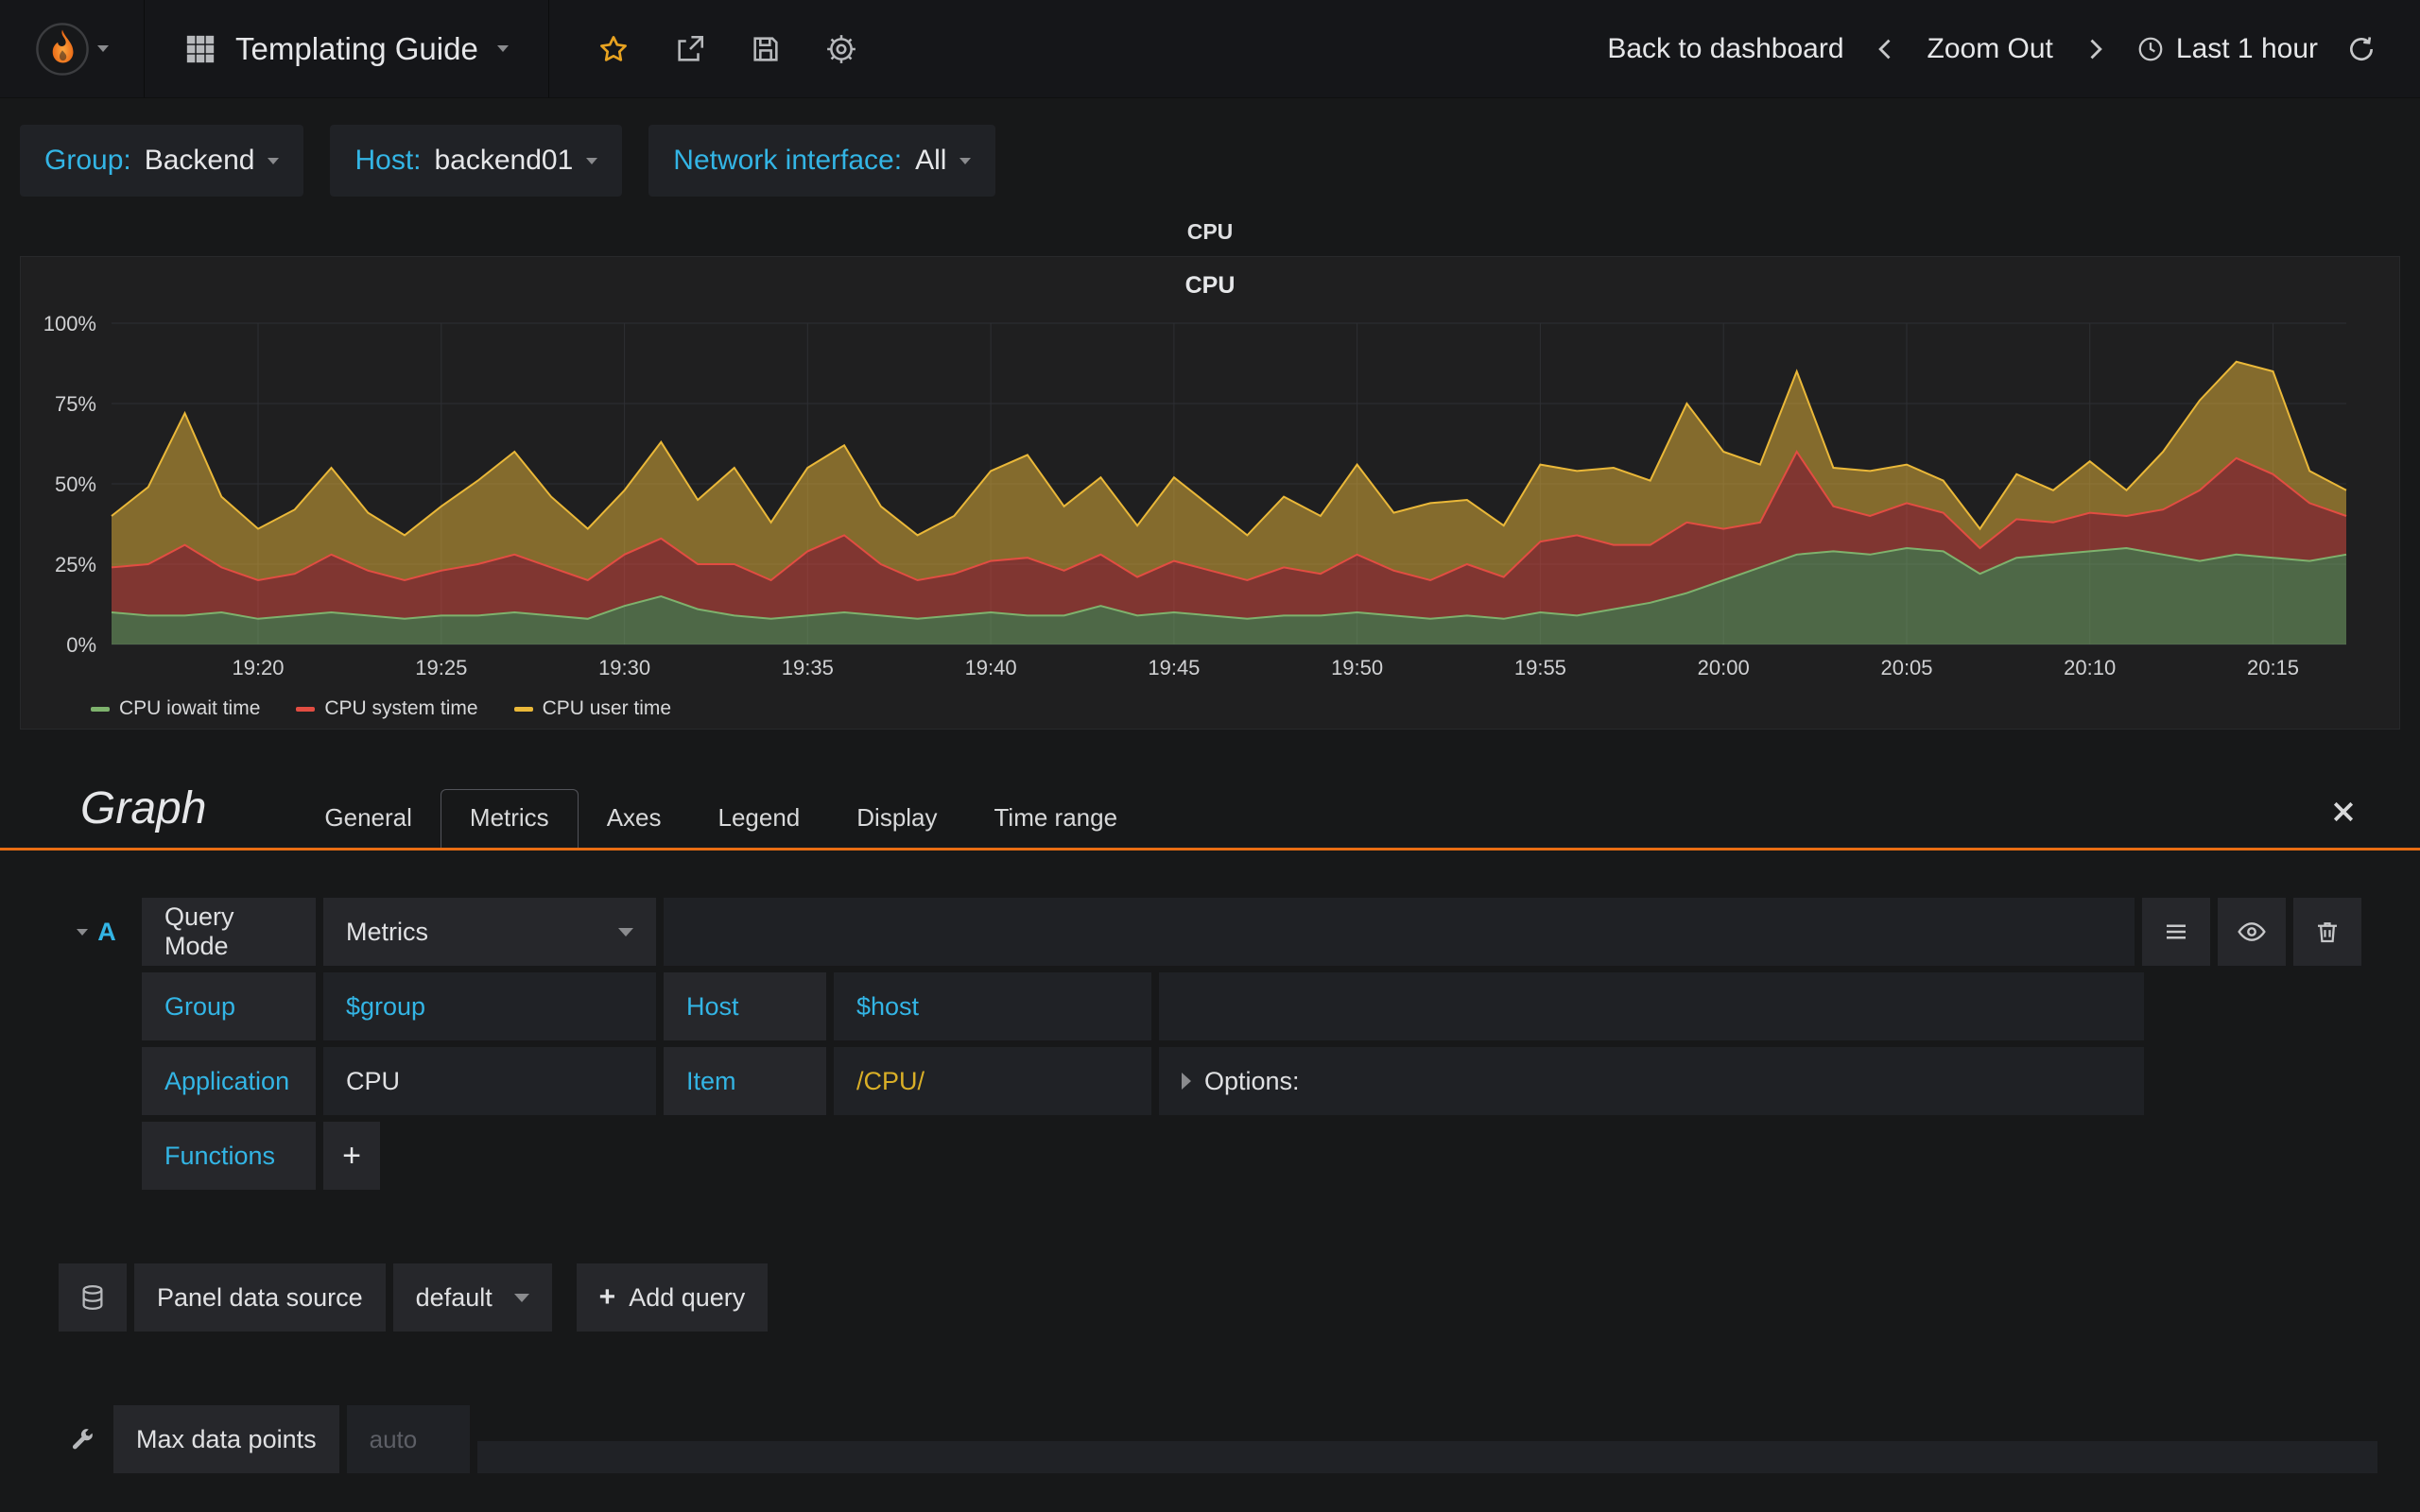  What do you see at coordinates (1252, 1080) in the screenshot?
I see `options-label: Options:` at bounding box center [1252, 1080].